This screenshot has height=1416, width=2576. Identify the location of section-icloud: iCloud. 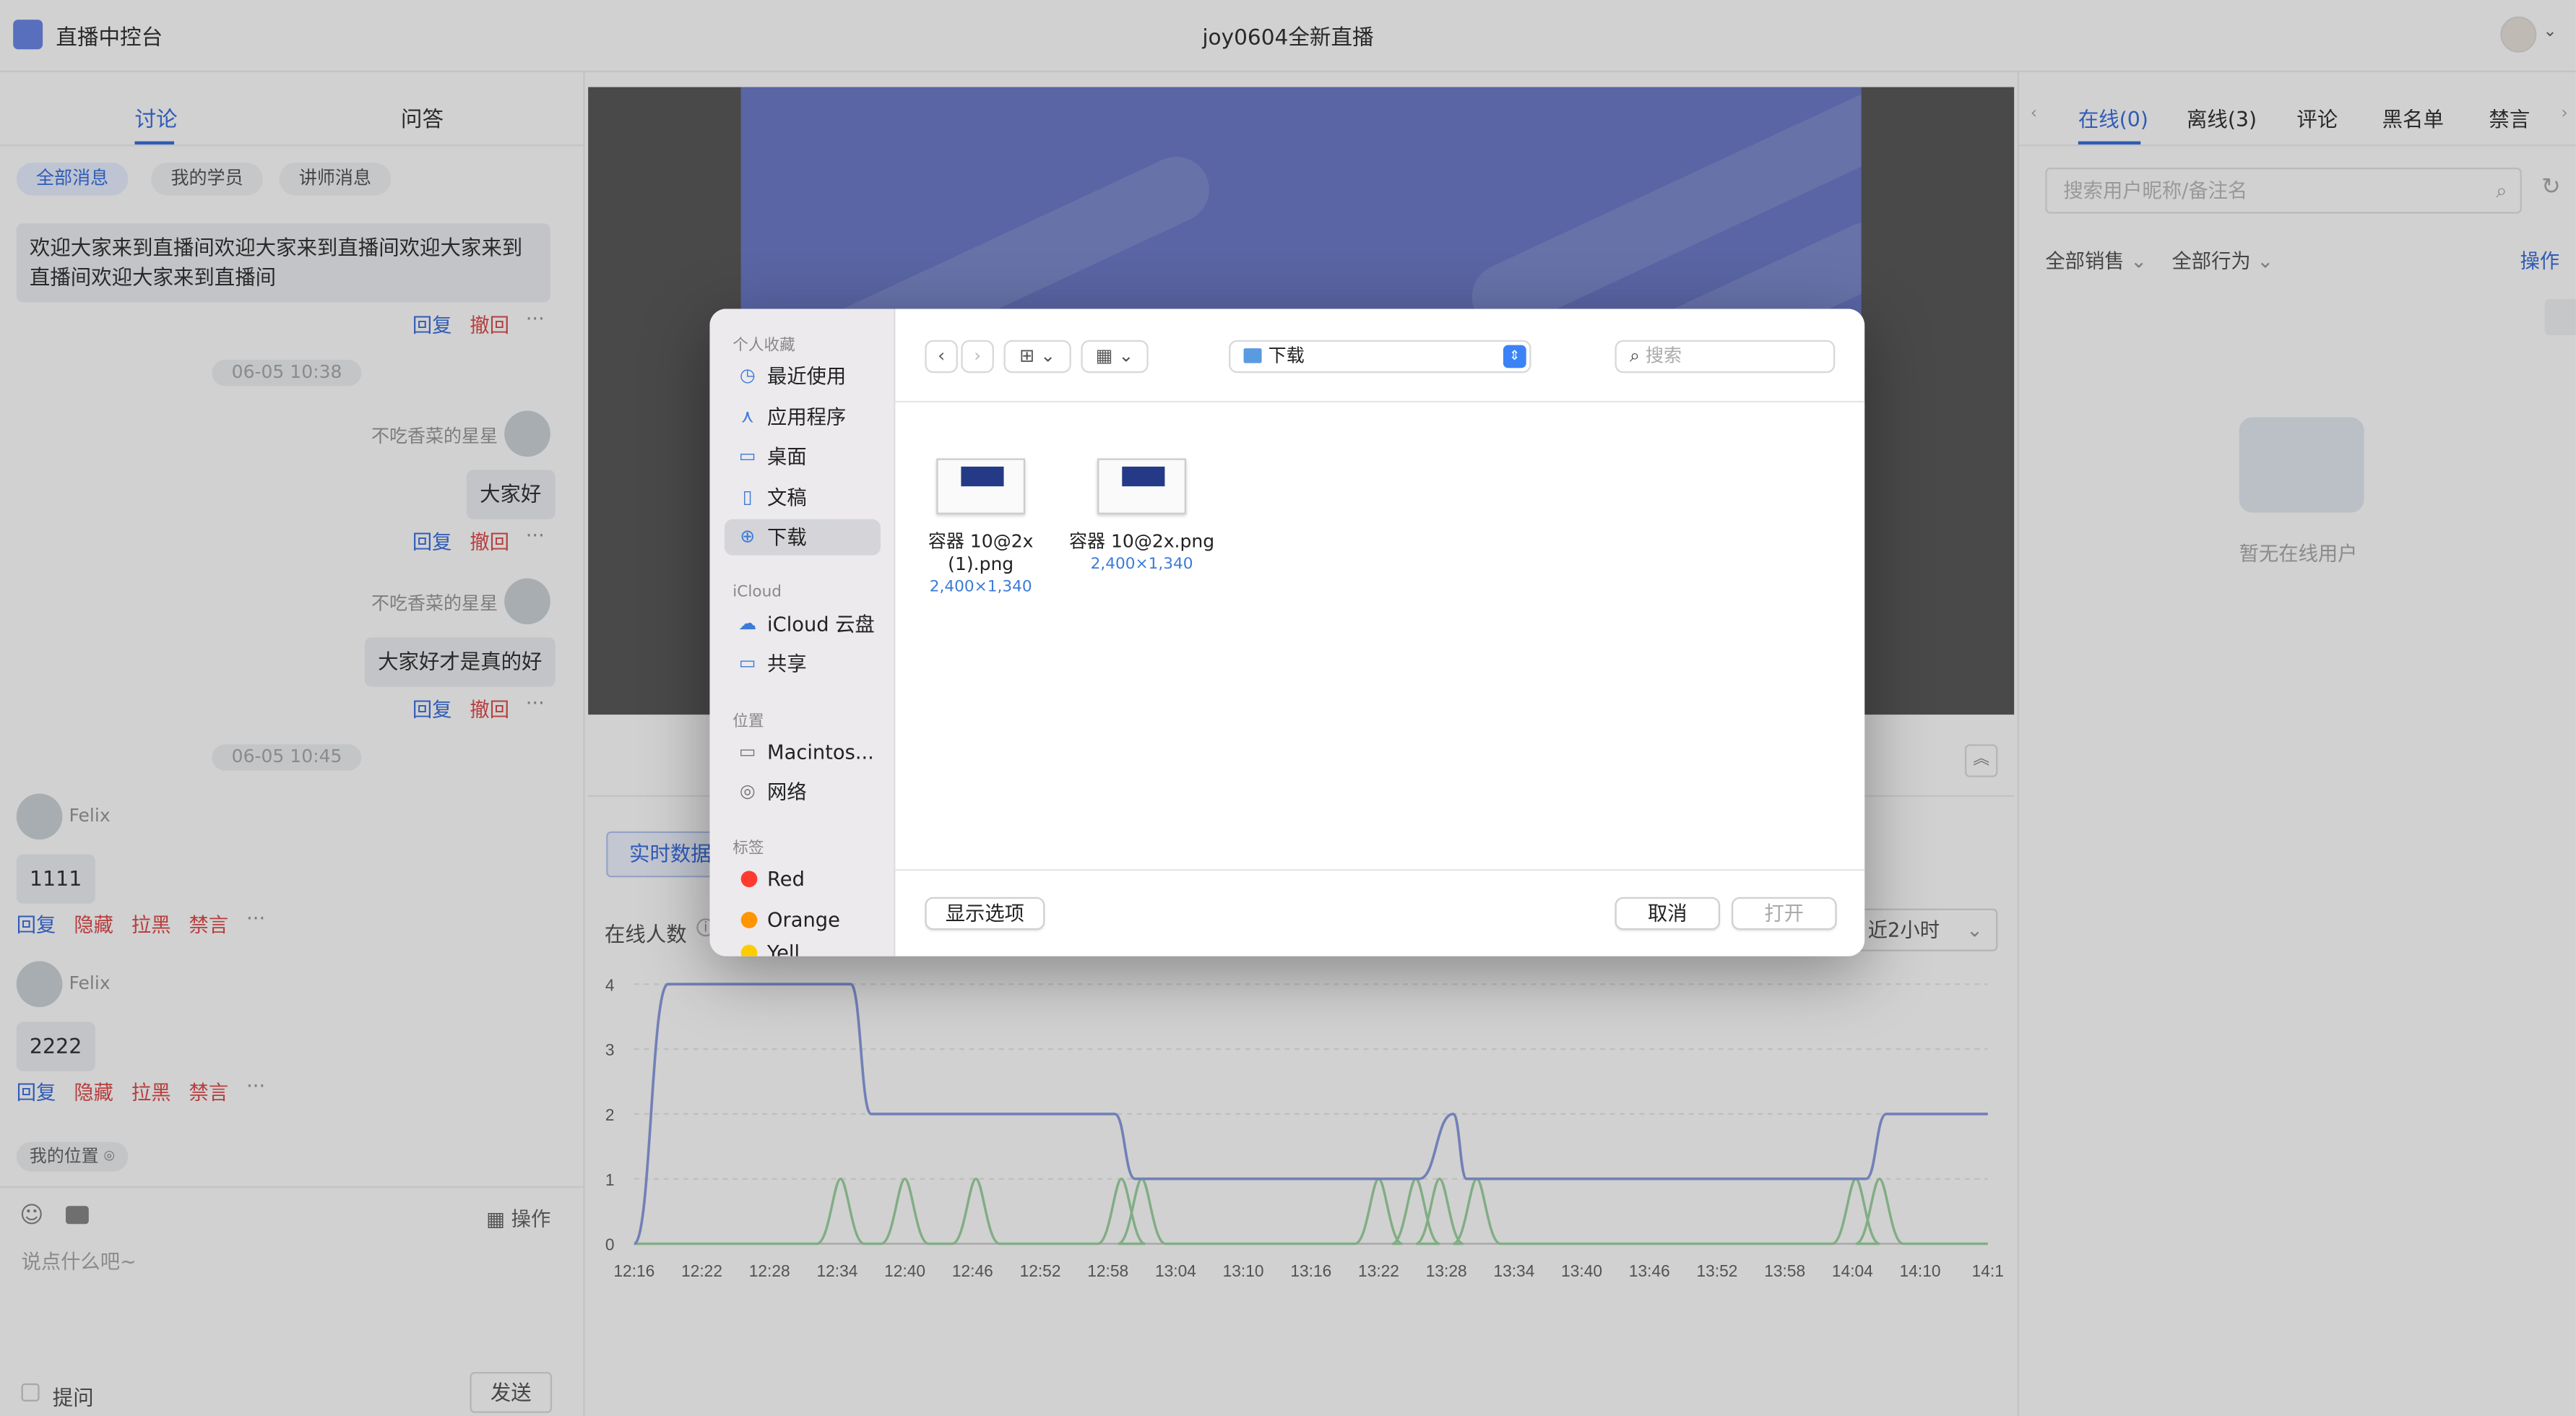
(757, 592).